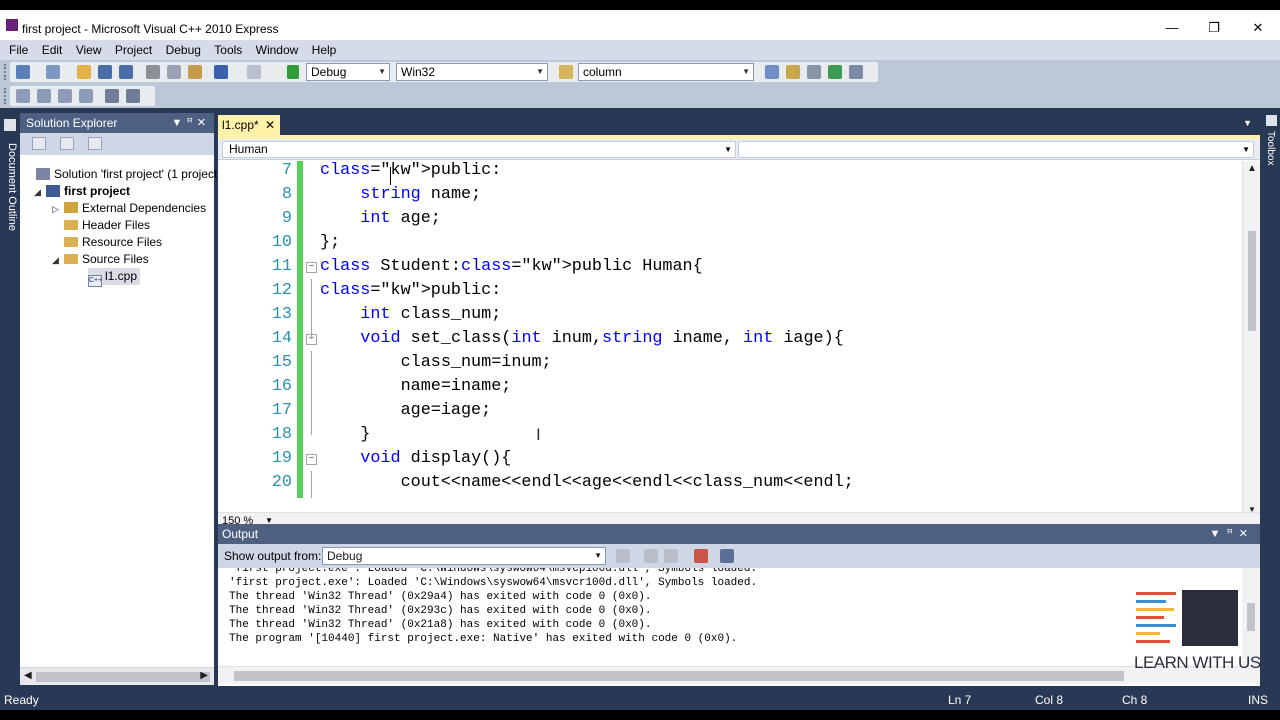 The image size is (1280, 720). I want to click on configuration-select: Debug ▼, so click(348, 72).